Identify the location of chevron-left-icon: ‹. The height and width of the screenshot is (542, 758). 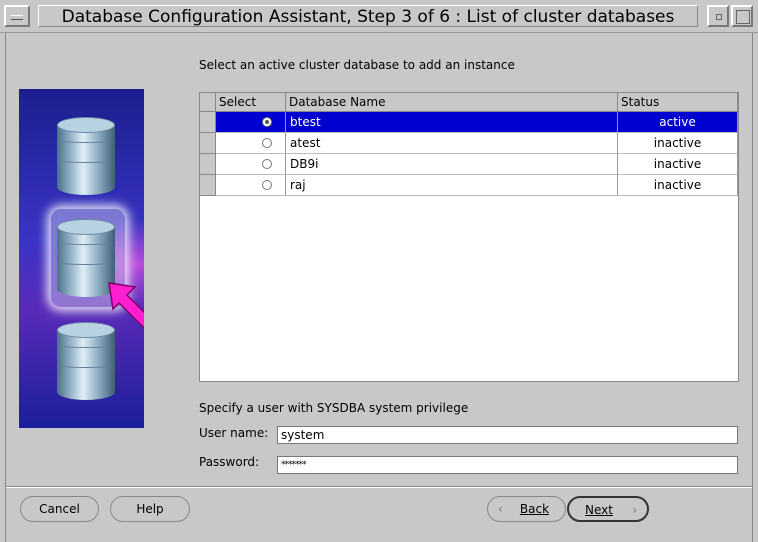
(500, 509).